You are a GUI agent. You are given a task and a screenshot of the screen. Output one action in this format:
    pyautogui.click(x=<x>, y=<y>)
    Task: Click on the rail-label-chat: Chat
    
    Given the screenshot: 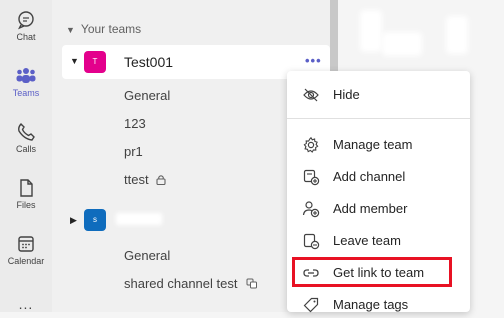 What is the action you would take?
    pyautogui.click(x=26, y=37)
    